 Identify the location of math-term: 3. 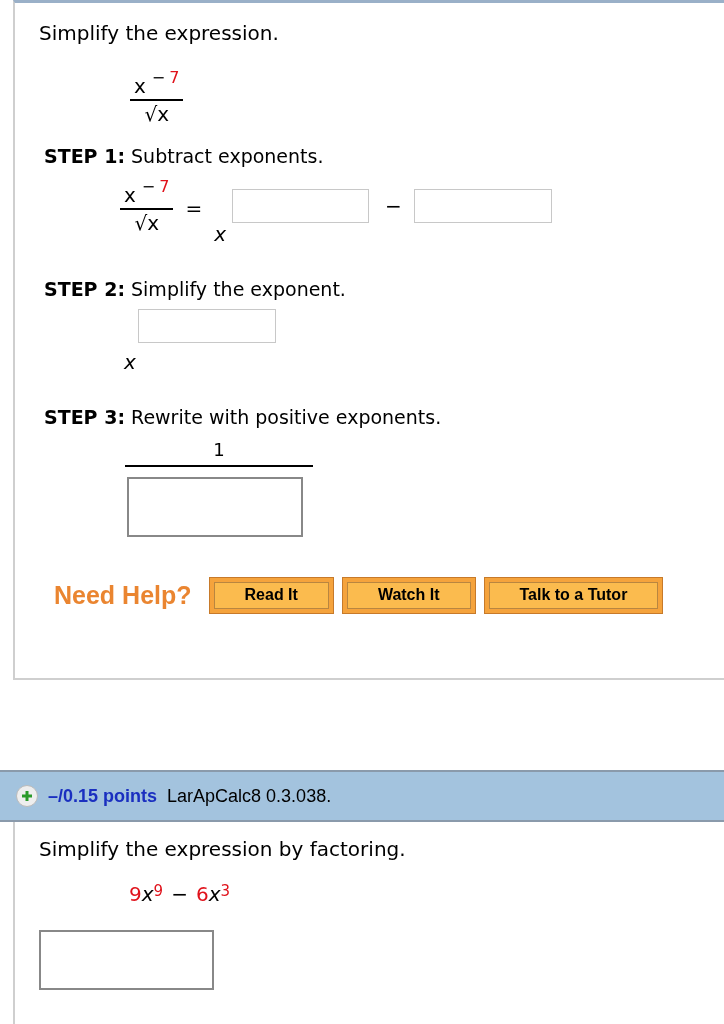
(225, 891).